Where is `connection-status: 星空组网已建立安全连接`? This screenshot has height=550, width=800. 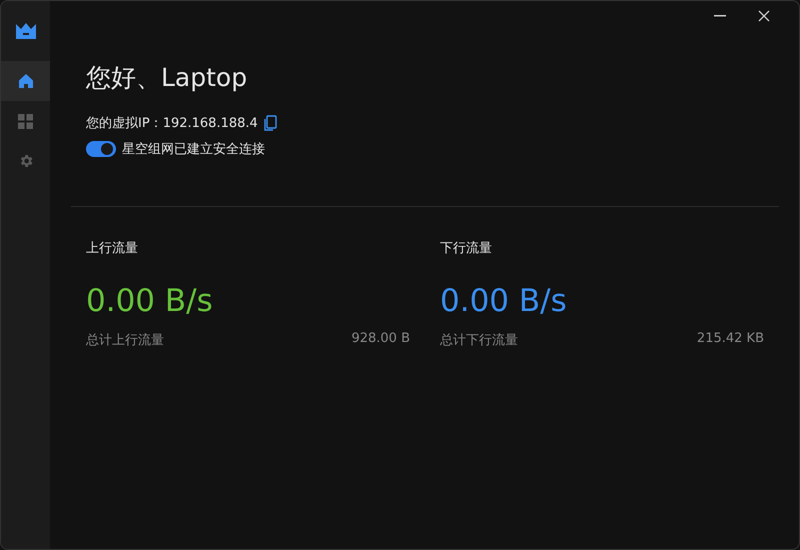 connection-status: 星空组网已建立安全连接 is located at coordinates (193, 149).